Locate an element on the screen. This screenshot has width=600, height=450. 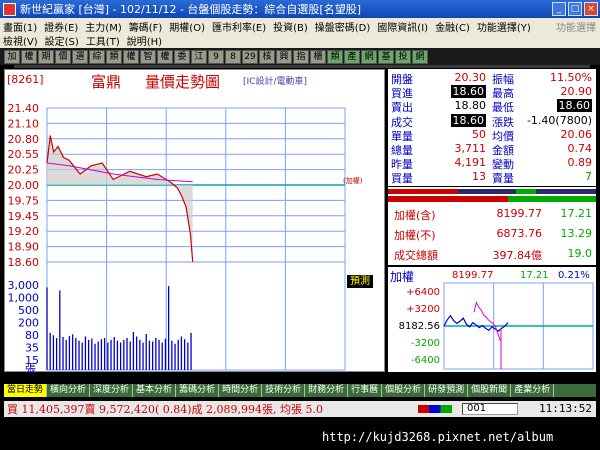
toolbar-button: 期 is located at coordinates (46, 56).